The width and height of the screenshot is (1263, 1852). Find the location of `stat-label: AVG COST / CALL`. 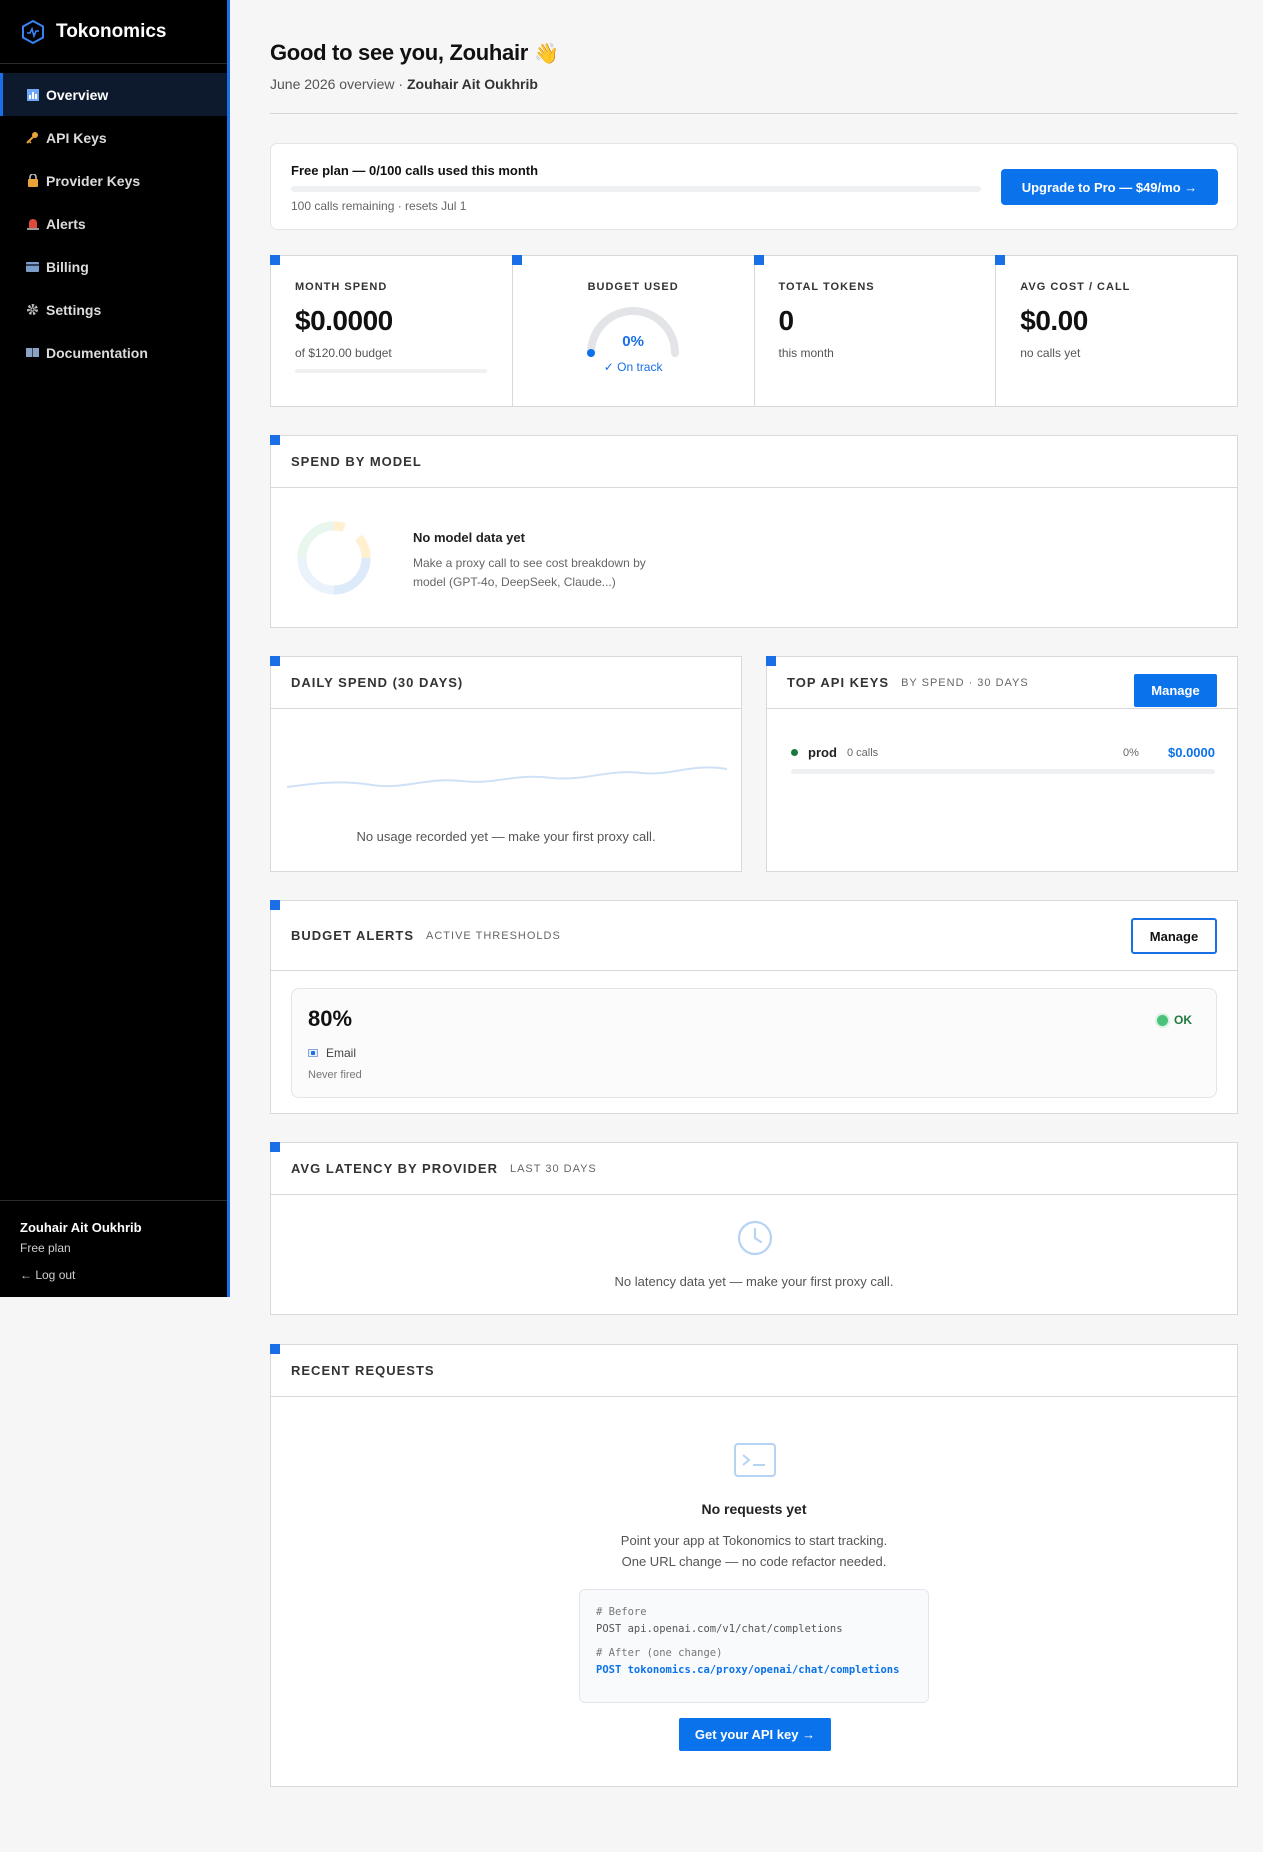

stat-label: AVG COST / CALL is located at coordinates (1075, 287).